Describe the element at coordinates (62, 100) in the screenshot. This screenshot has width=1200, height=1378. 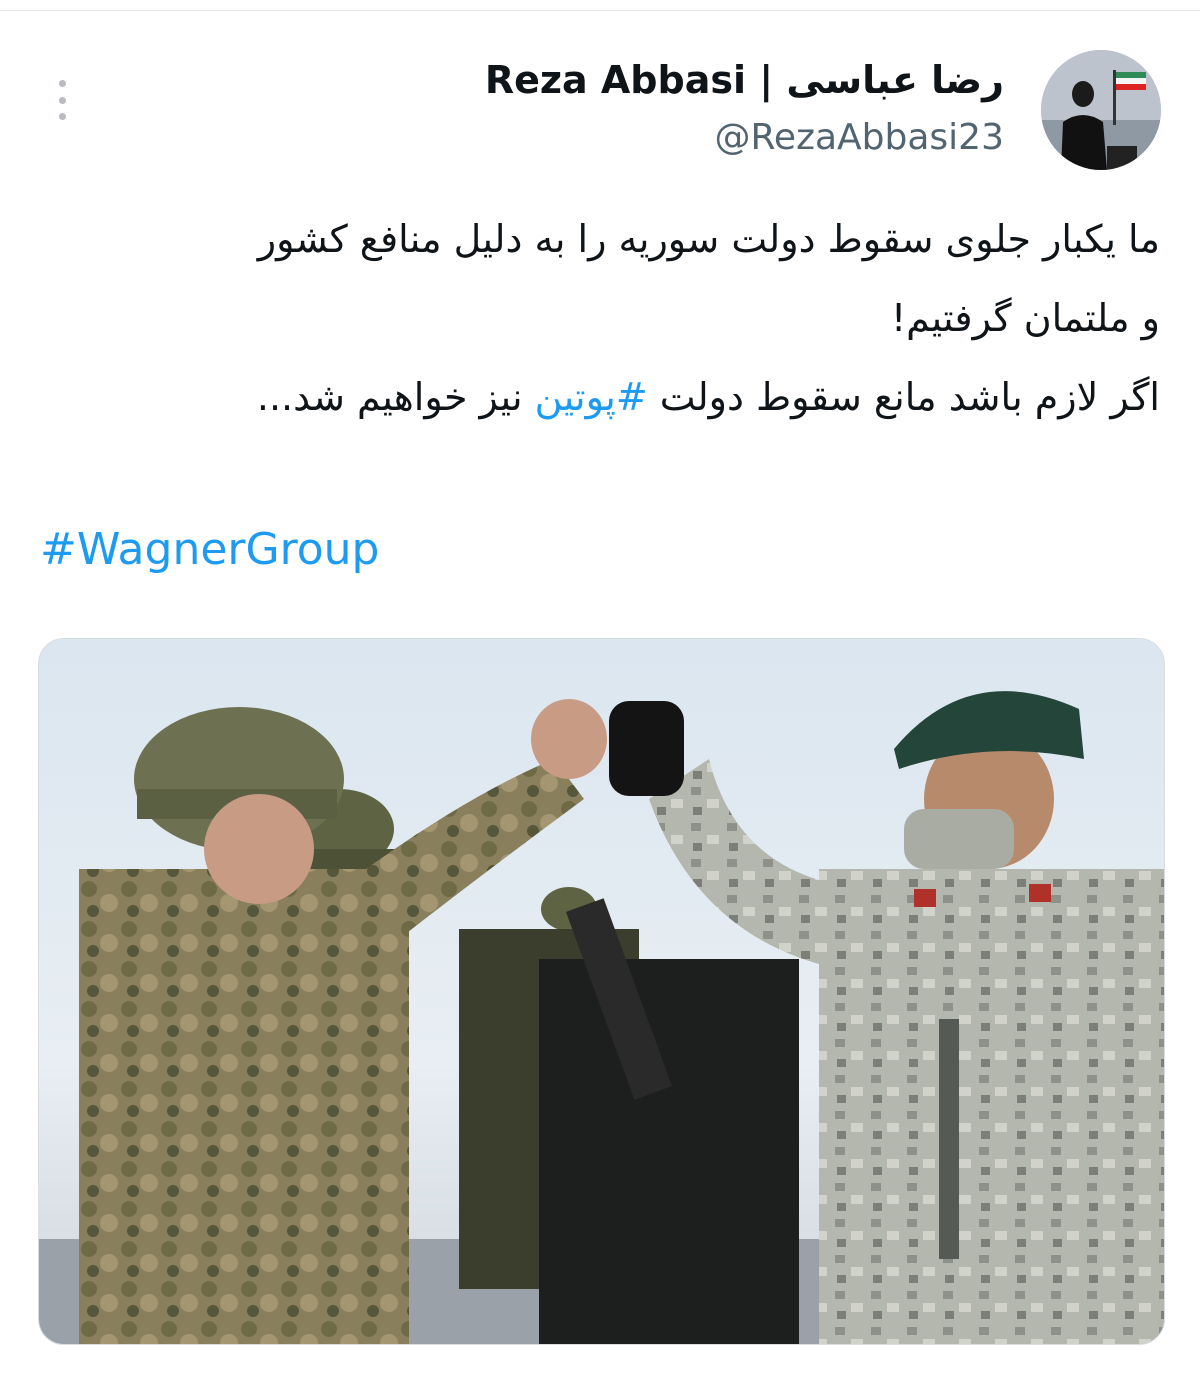
I see `more-options-button` at that location.